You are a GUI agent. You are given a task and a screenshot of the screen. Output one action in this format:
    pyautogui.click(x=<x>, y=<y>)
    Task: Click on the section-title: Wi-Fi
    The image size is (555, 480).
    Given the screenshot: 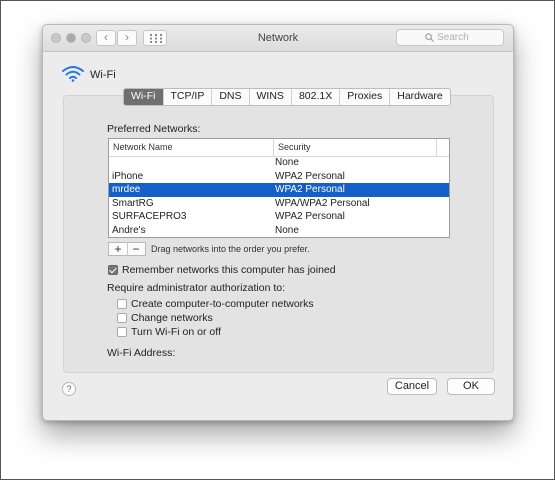 What is the action you would take?
    pyautogui.click(x=103, y=75)
    